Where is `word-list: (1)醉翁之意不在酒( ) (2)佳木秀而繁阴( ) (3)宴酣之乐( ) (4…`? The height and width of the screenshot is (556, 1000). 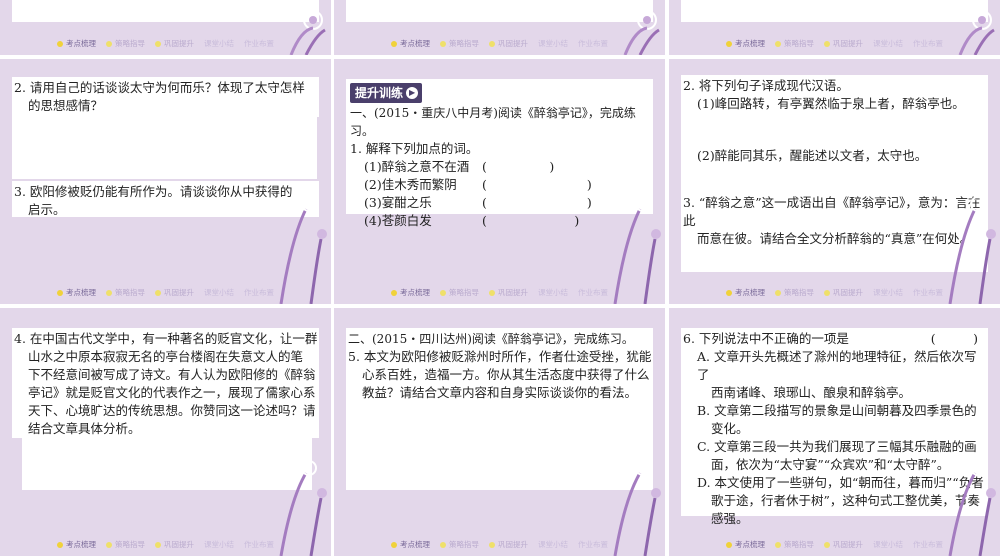 word-list: (1)醉翁之意不在酒( ) (2)佳木秀而繁阴( ) (3)宴酣之乐( ) (4… is located at coordinates (501, 194).